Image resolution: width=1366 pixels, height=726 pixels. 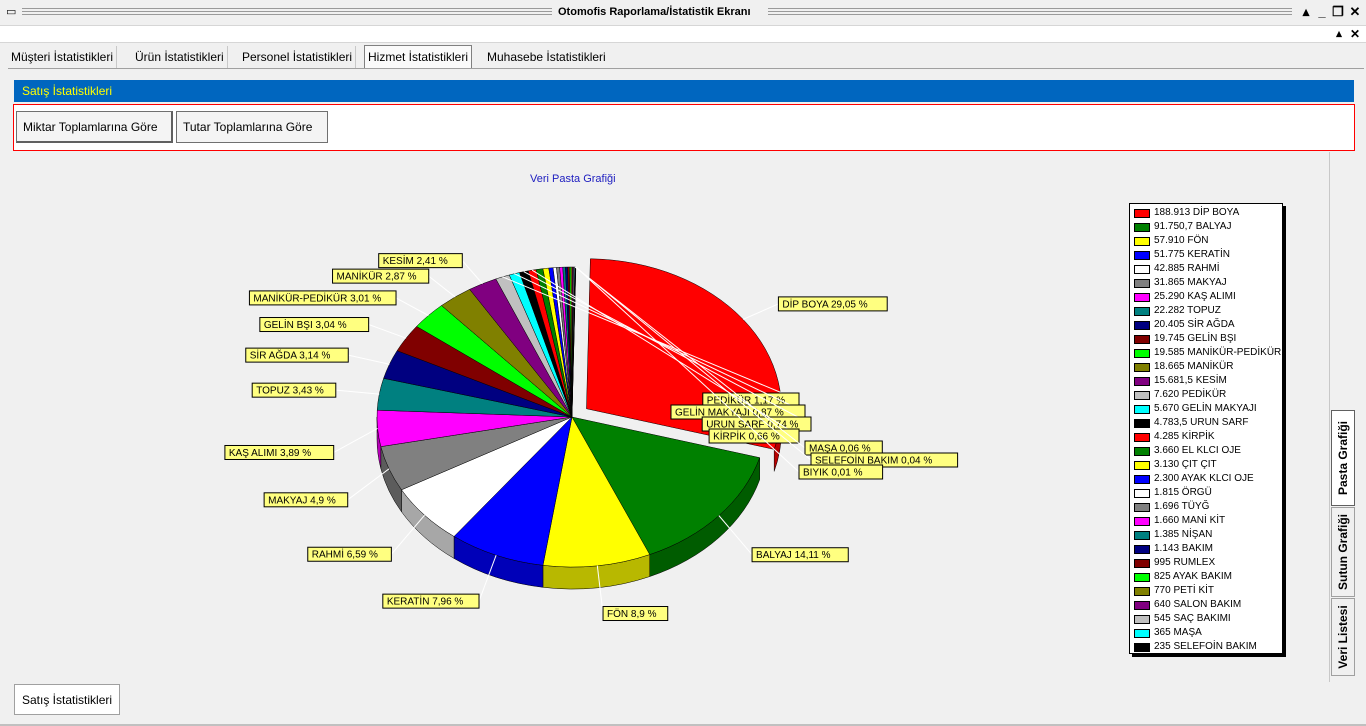 What do you see at coordinates (1190, 520) in the screenshot?
I see `legend-label: 1.660 MANİ KİT` at bounding box center [1190, 520].